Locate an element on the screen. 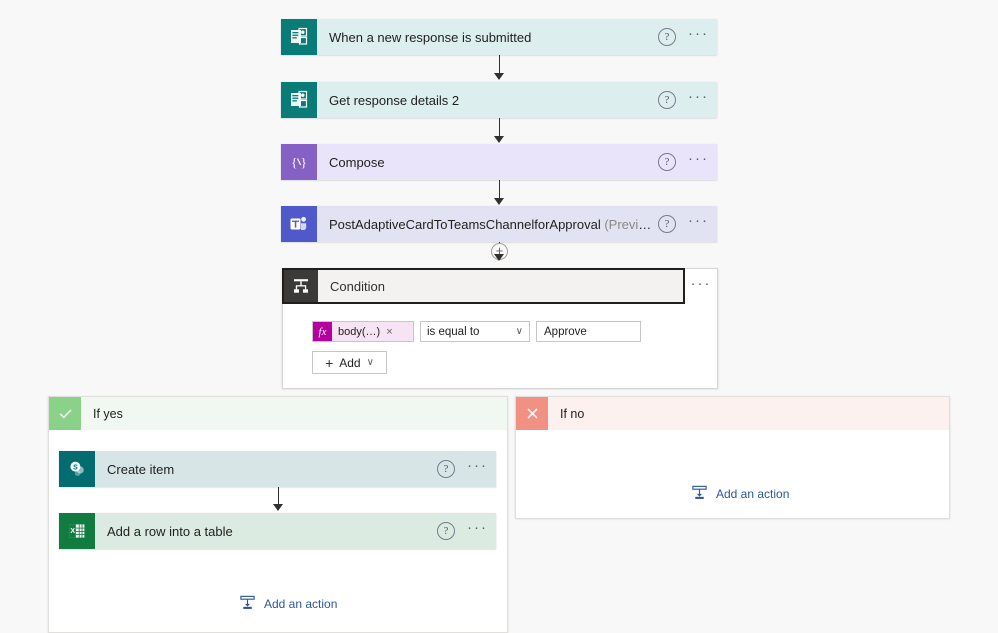 This screenshot has width=998, height=633. svg-text: X is located at coordinates (72, 531).